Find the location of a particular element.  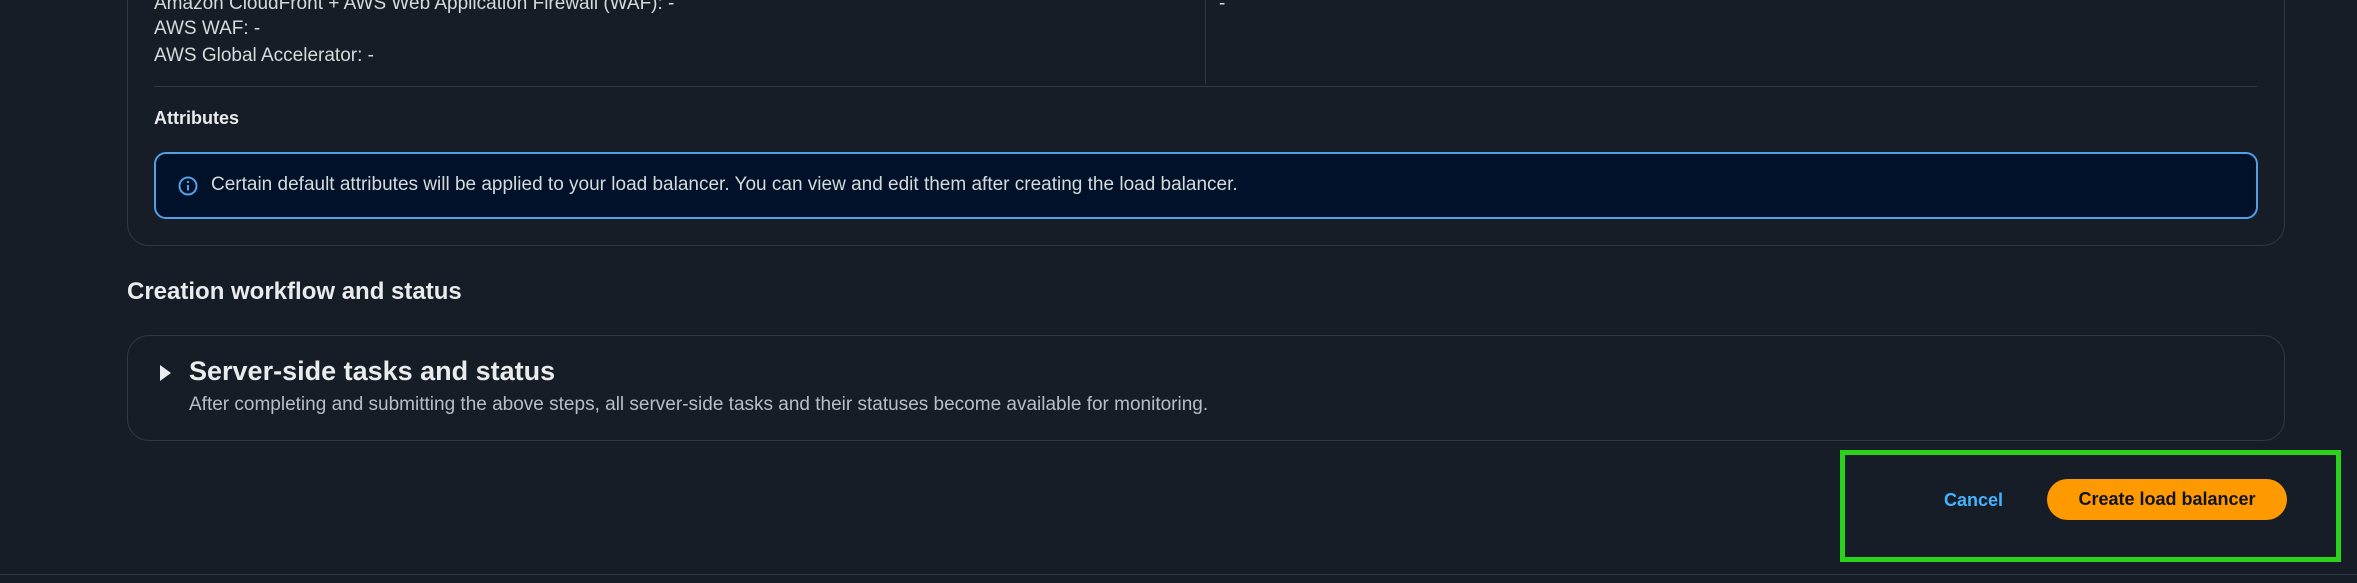

footer-divider is located at coordinates (1178, 574).